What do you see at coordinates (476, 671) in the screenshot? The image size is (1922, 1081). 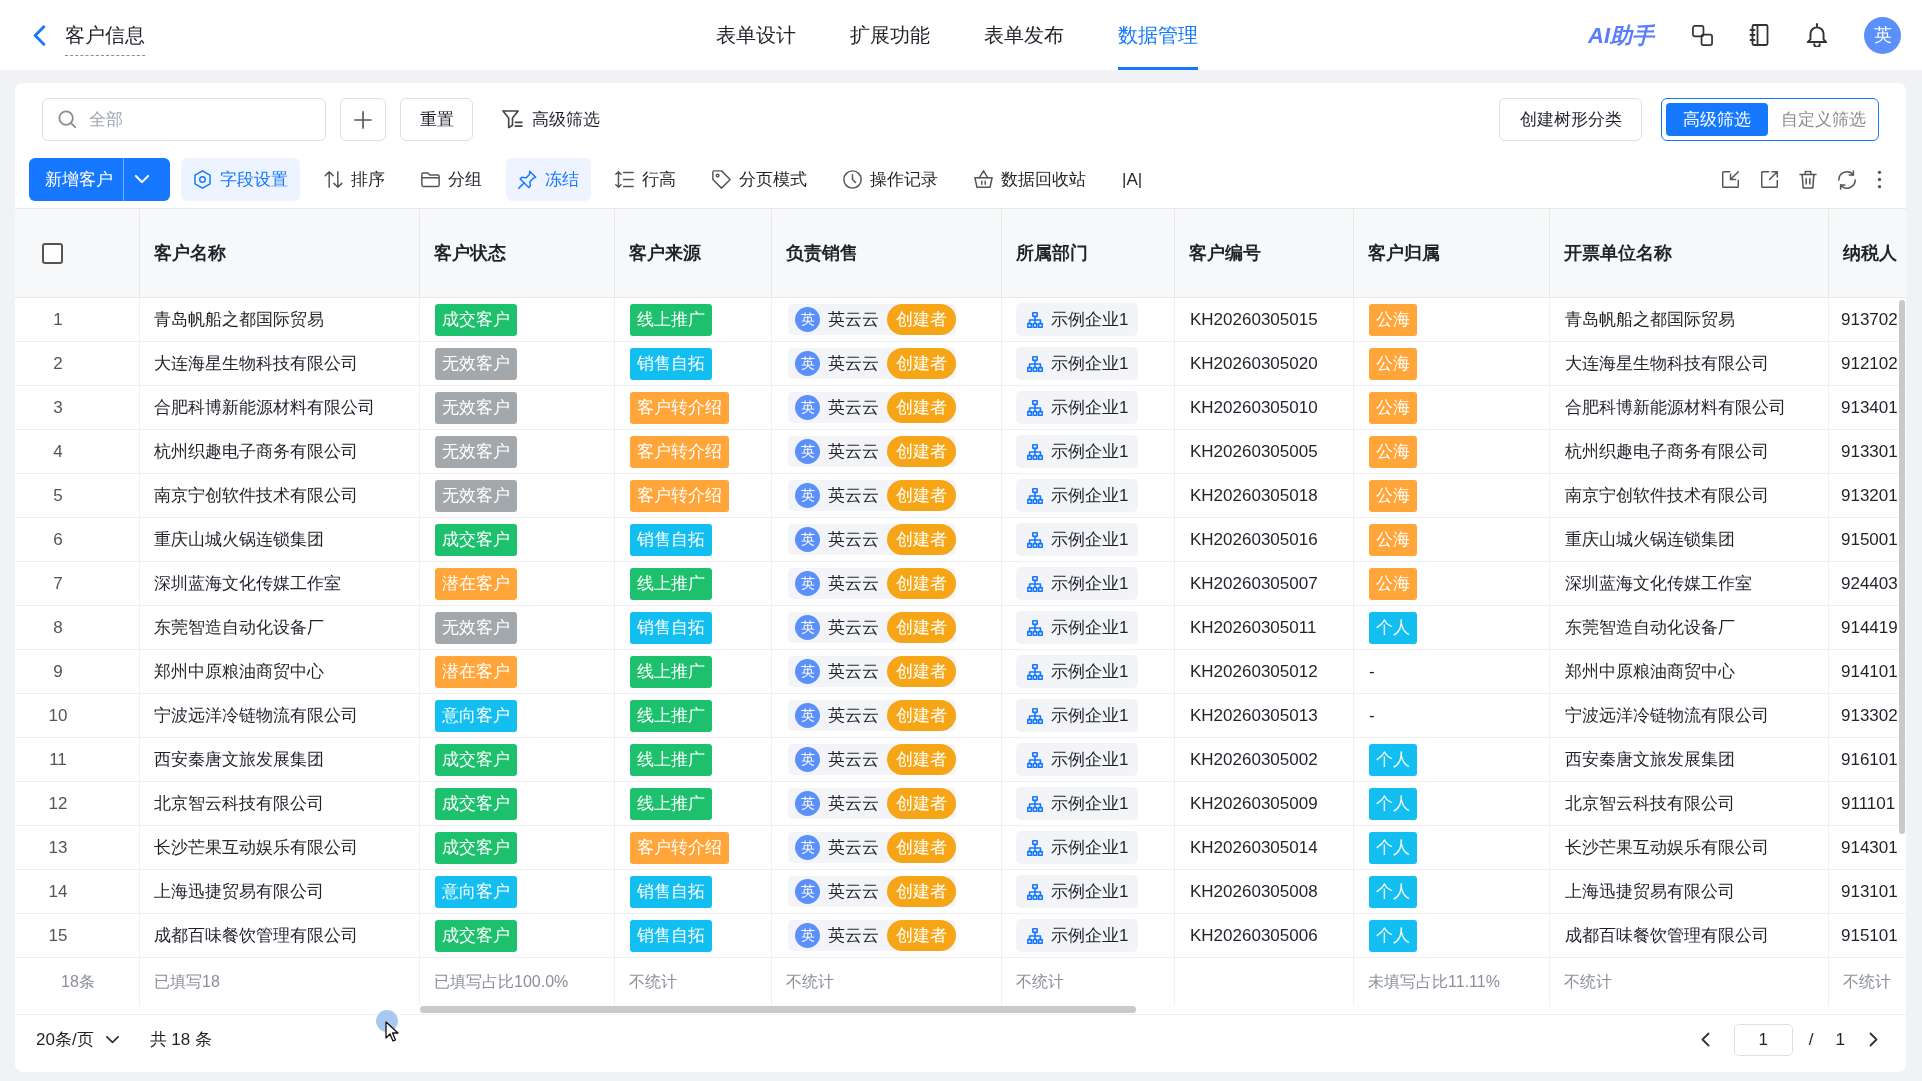 I see `status-tag: 潜在客户` at bounding box center [476, 671].